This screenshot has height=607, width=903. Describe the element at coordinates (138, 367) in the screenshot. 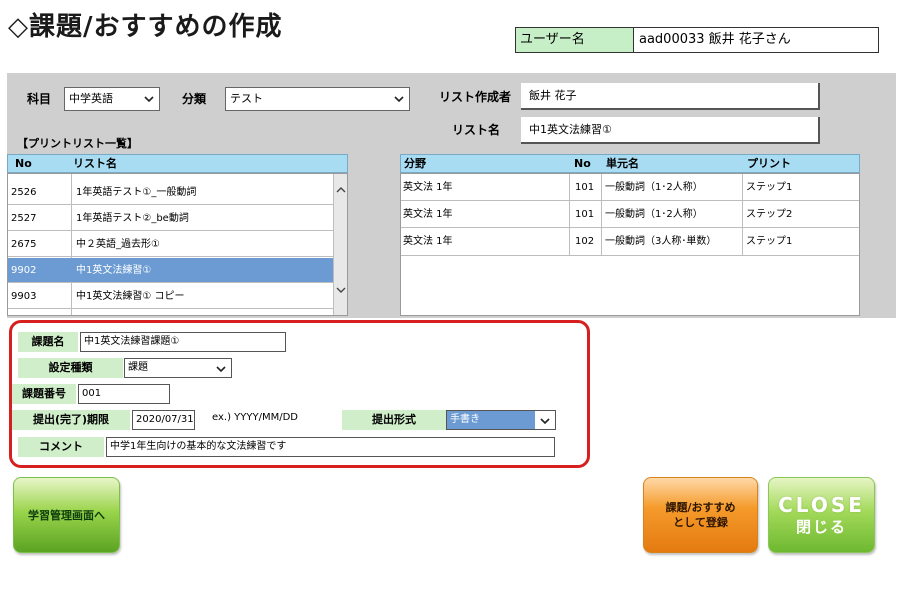

I see `setting-type-value: 課題` at that location.